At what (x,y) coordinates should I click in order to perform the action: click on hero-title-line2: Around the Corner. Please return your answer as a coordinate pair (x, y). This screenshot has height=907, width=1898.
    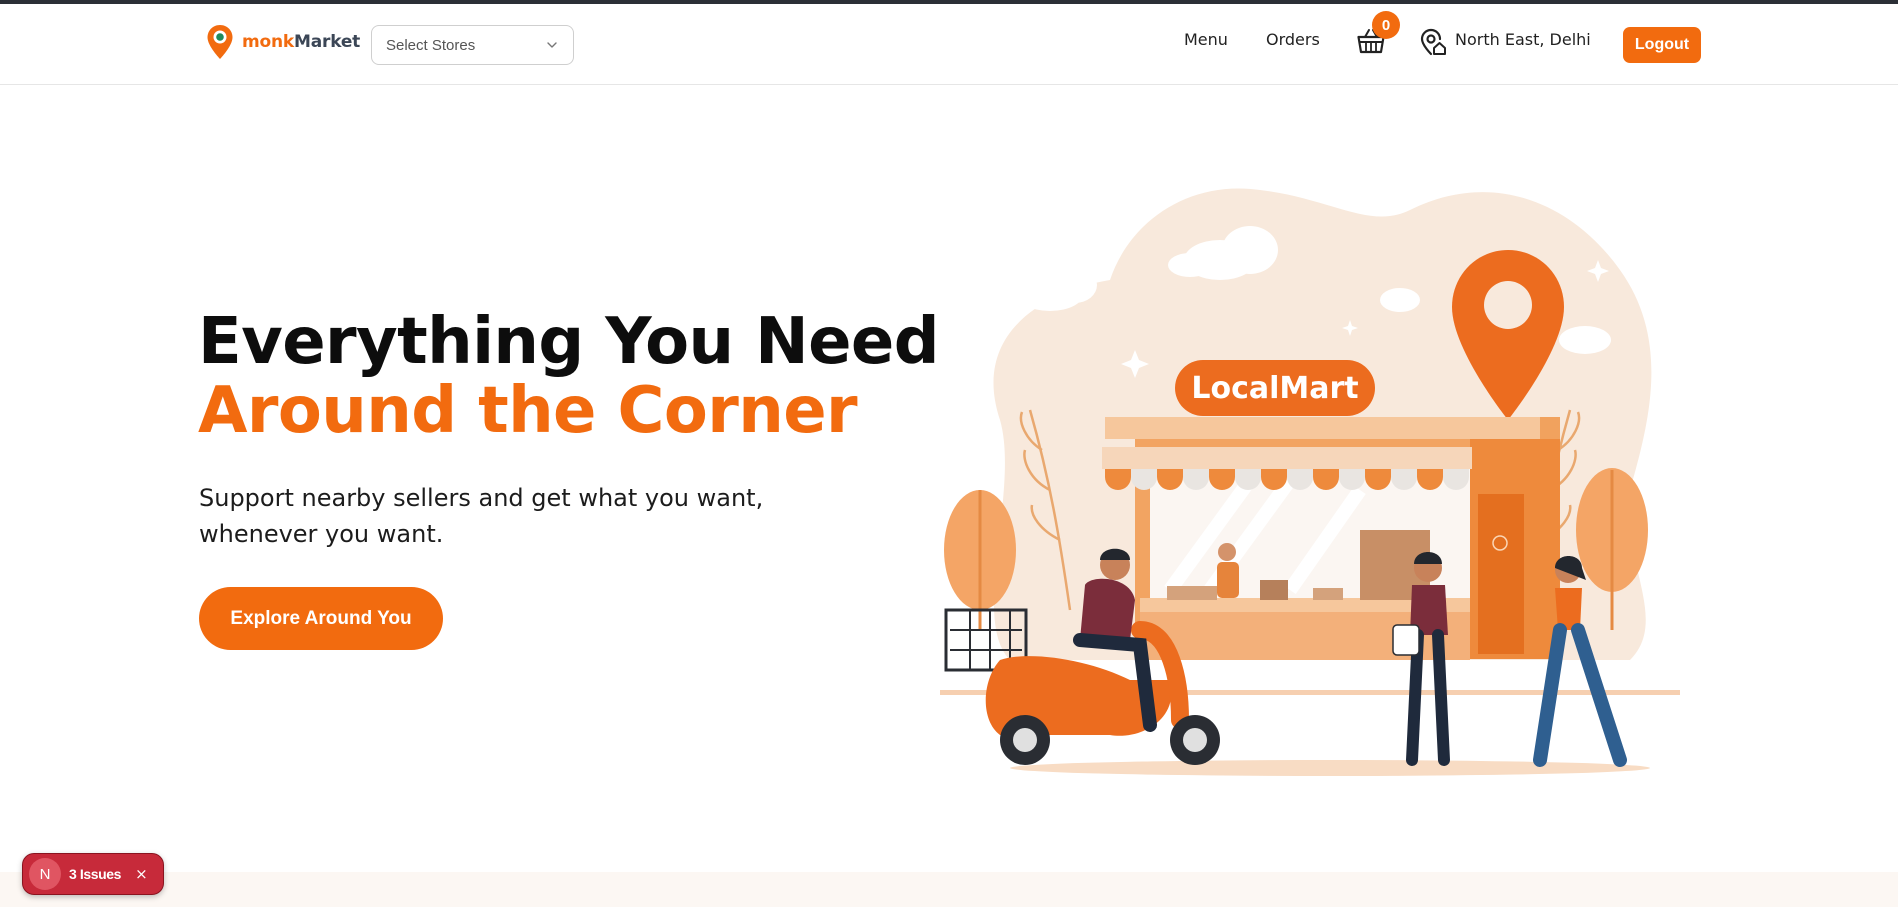
    Looking at the image, I should click on (528, 411).